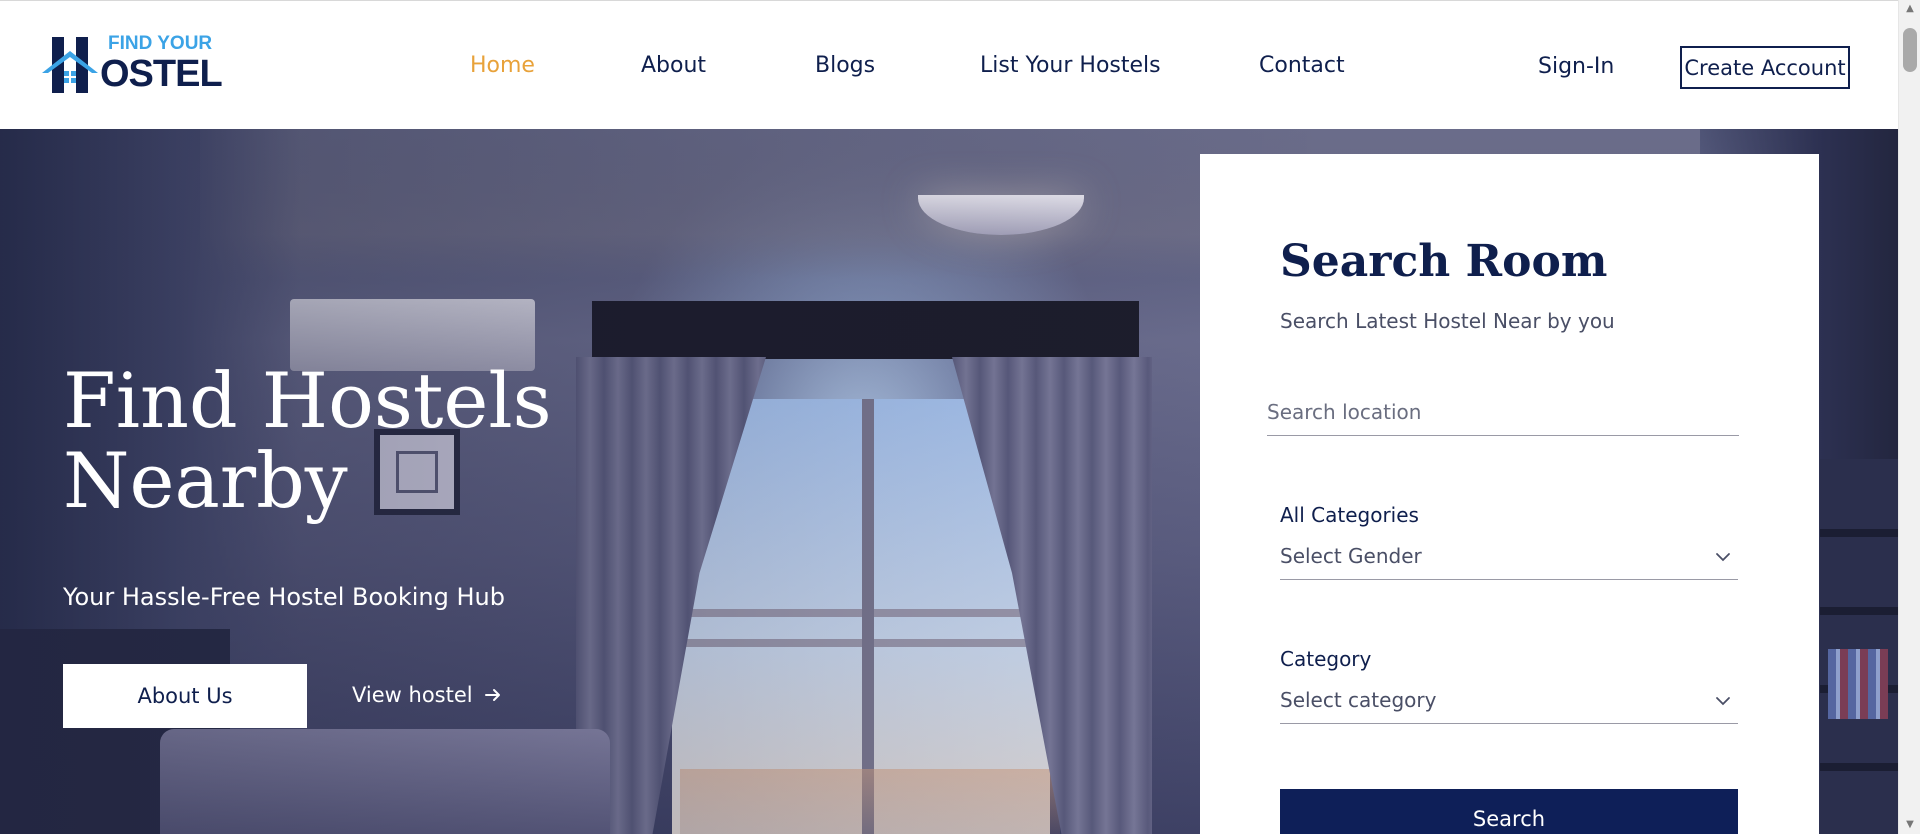 The height and width of the screenshot is (834, 1920). I want to click on scrollbar-thumb, so click(1910, 50).